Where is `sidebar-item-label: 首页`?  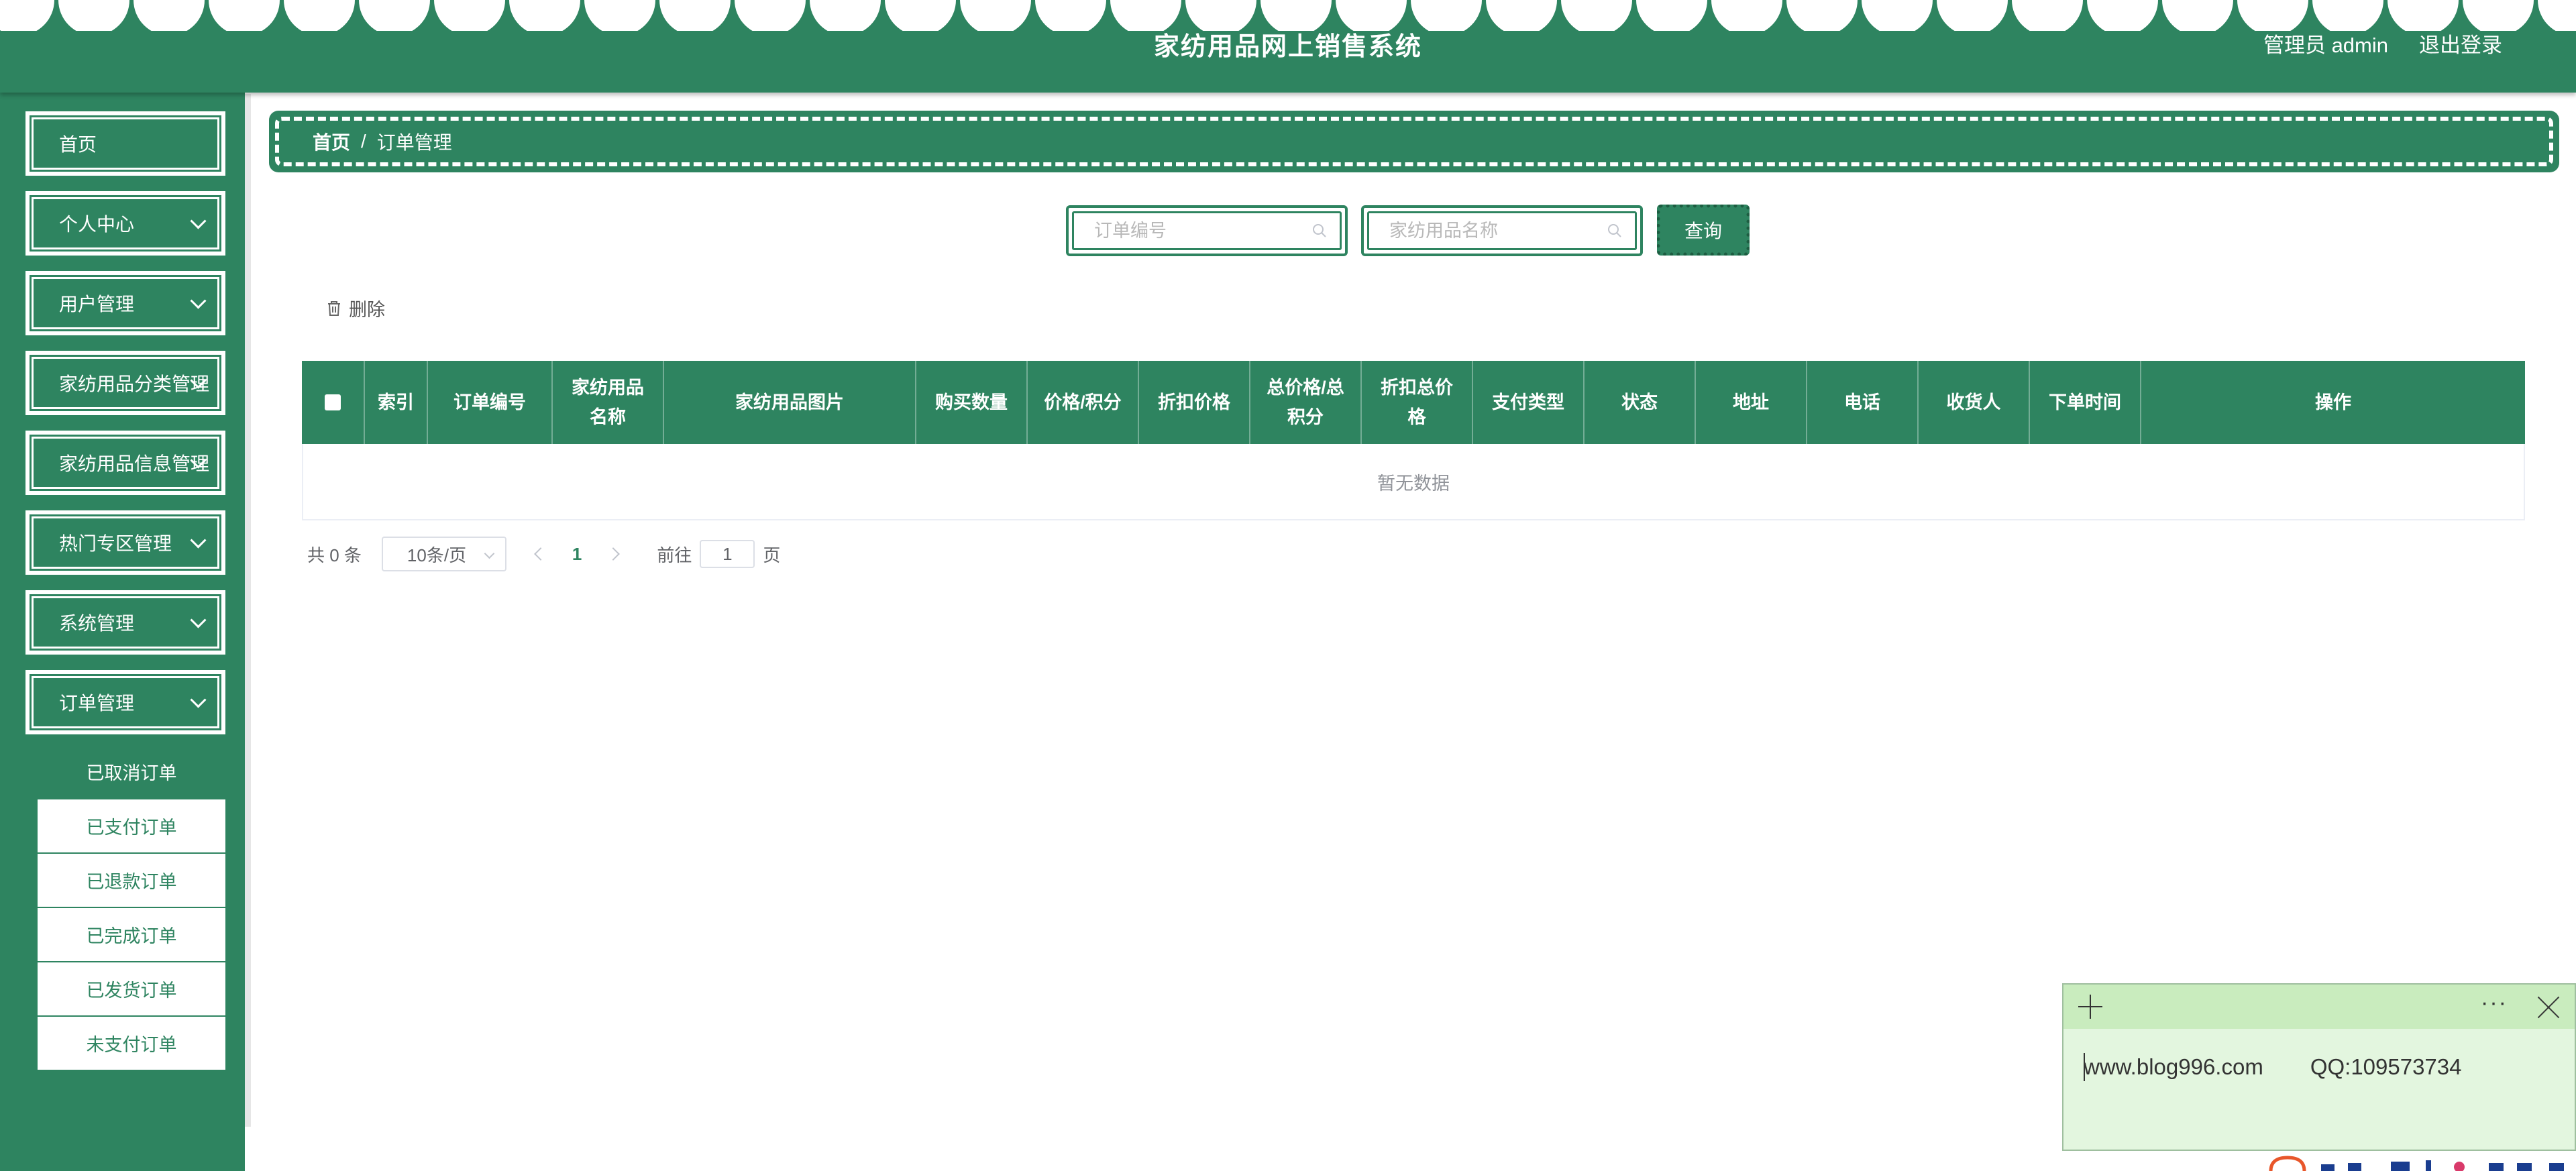 sidebar-item-label: 首页 is located at coordinates (78, 144).